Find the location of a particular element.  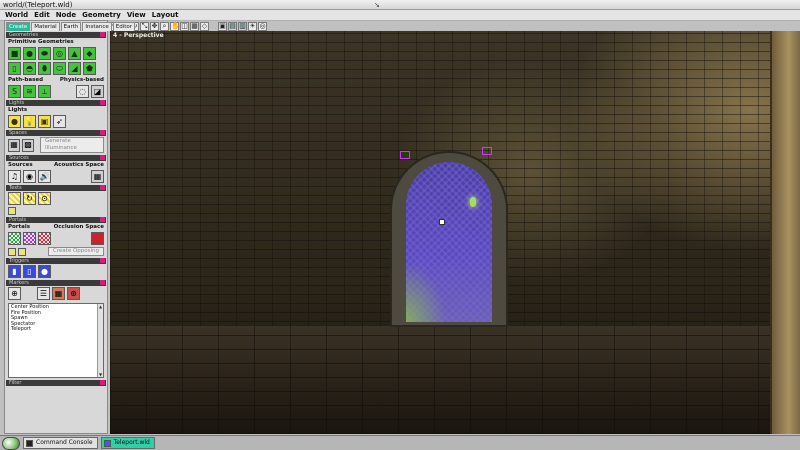

scroll-up-icon: ▲ is located at coordinates (100, 306).